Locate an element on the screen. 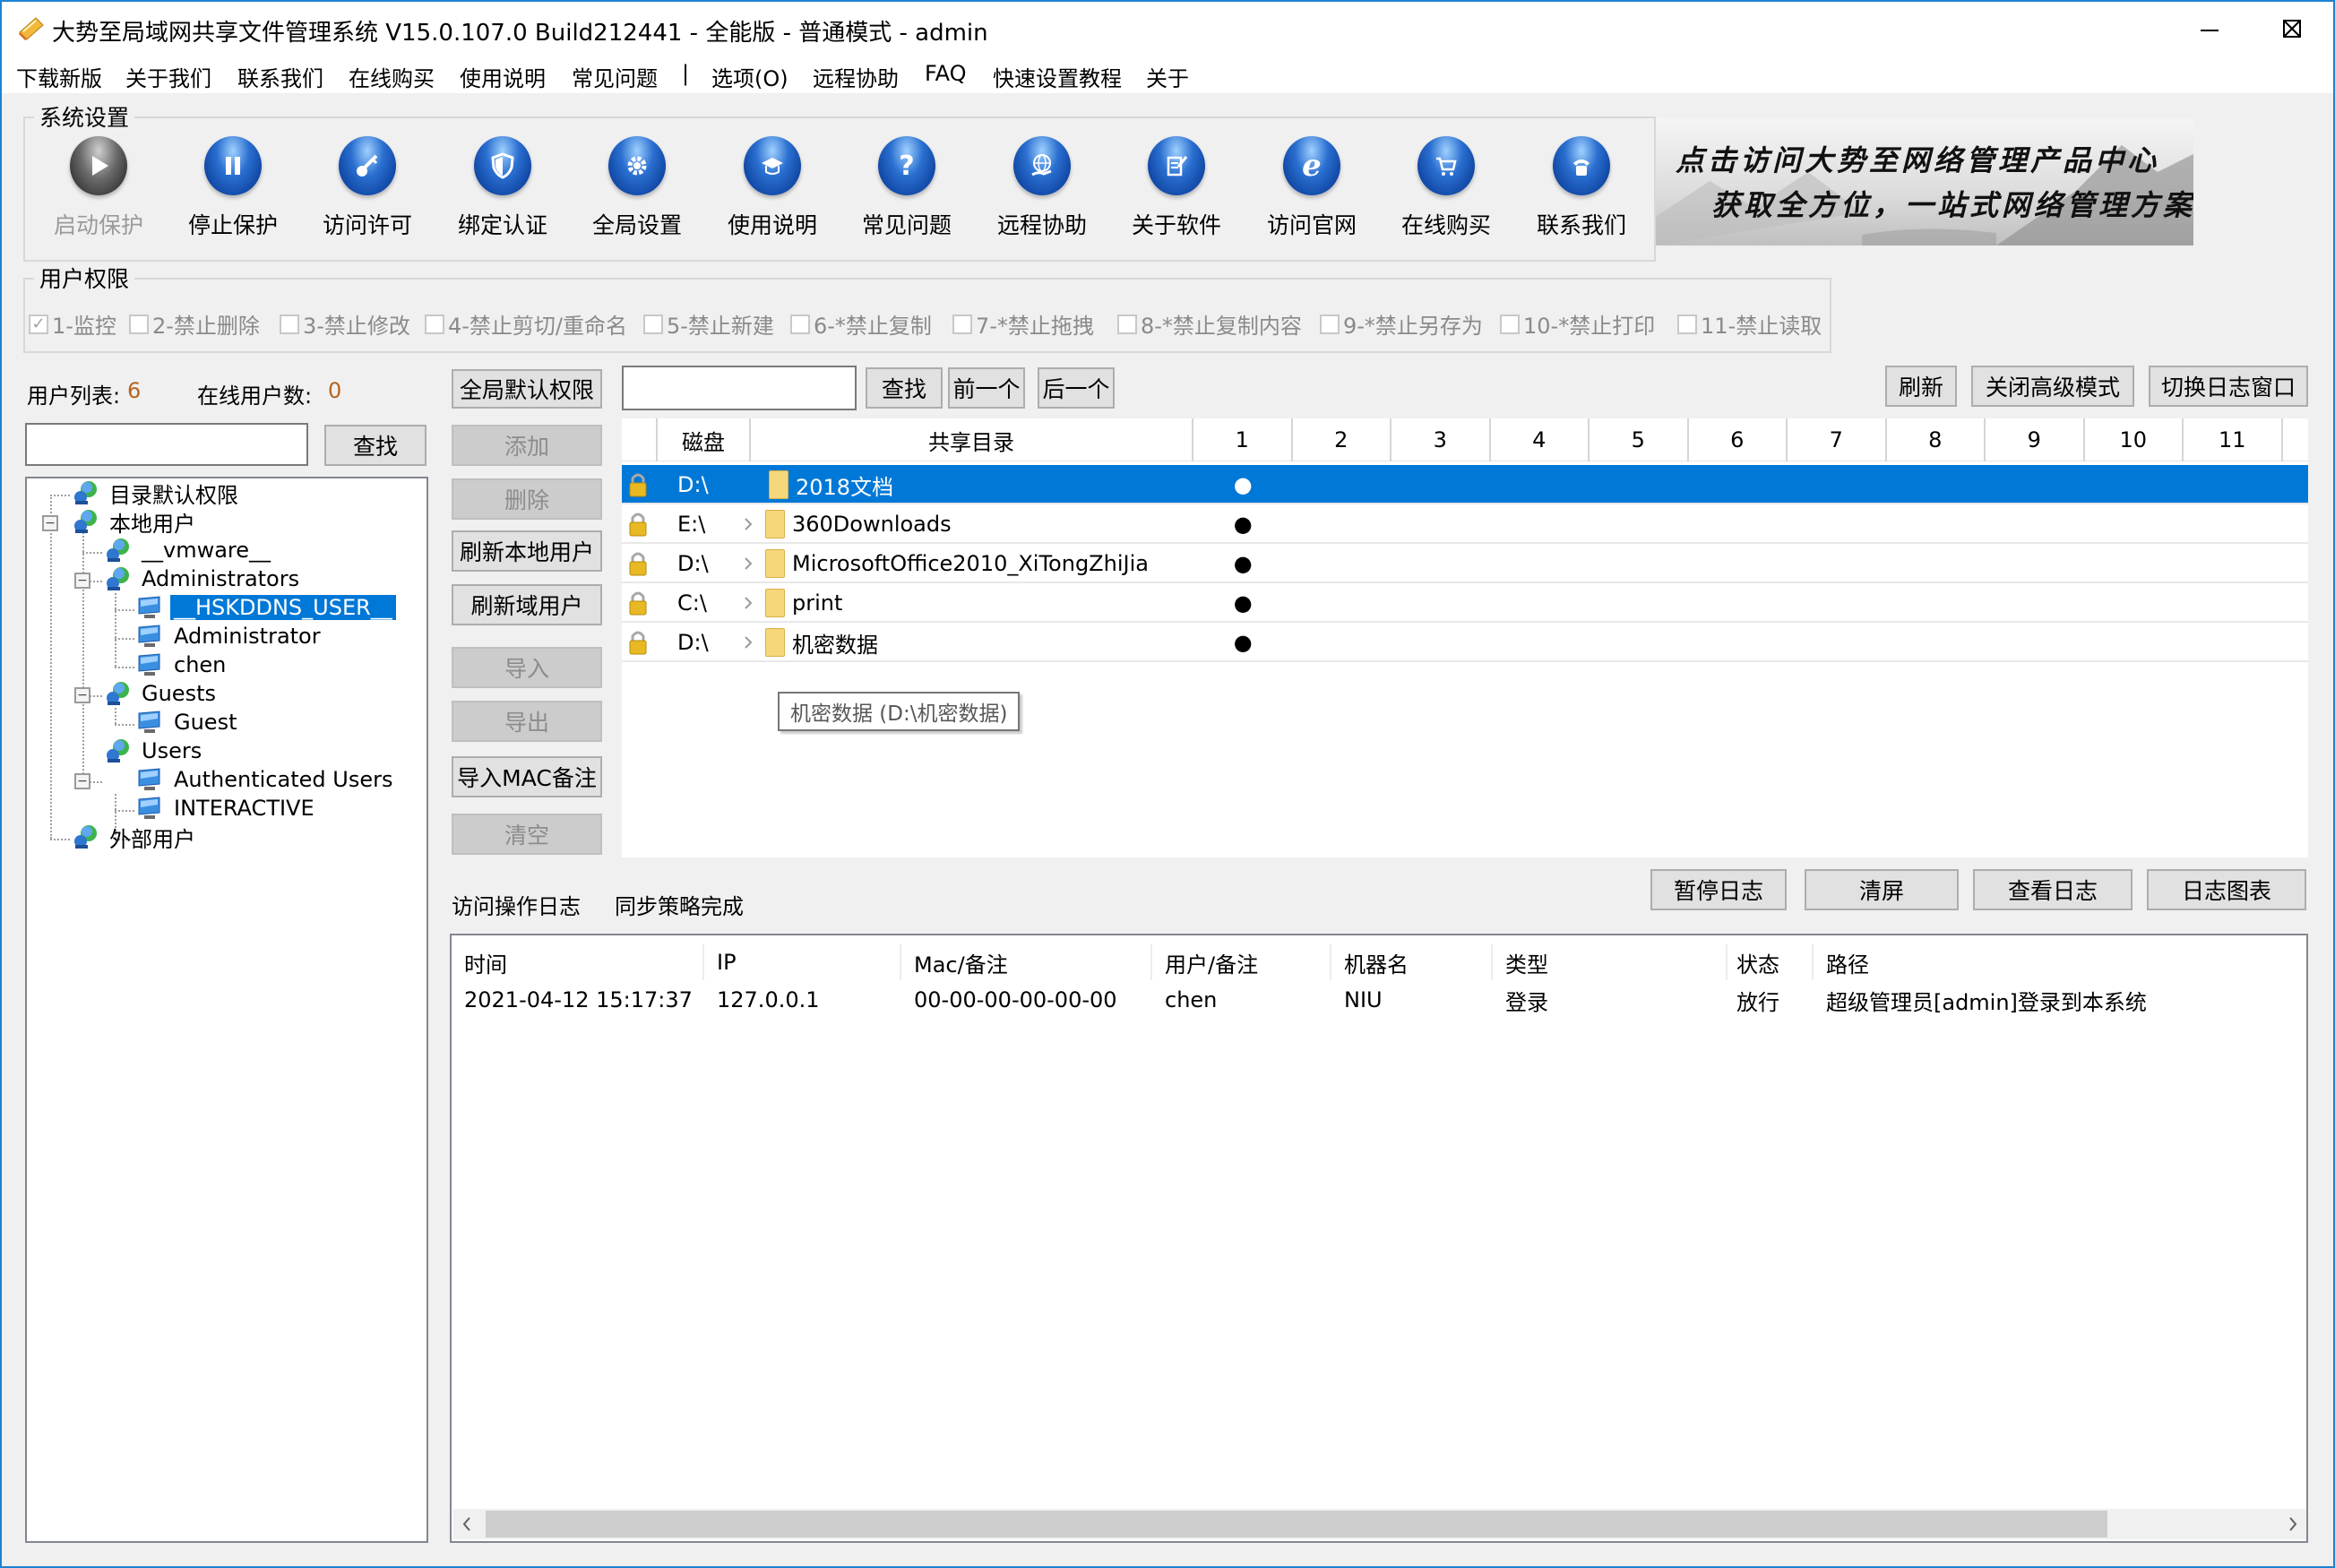 The height and width of the screenshot is (1568, 2335). perm-no-copy-content-checkbox: 8-*禁止复制内容 is located at coordinates (1209, 324).